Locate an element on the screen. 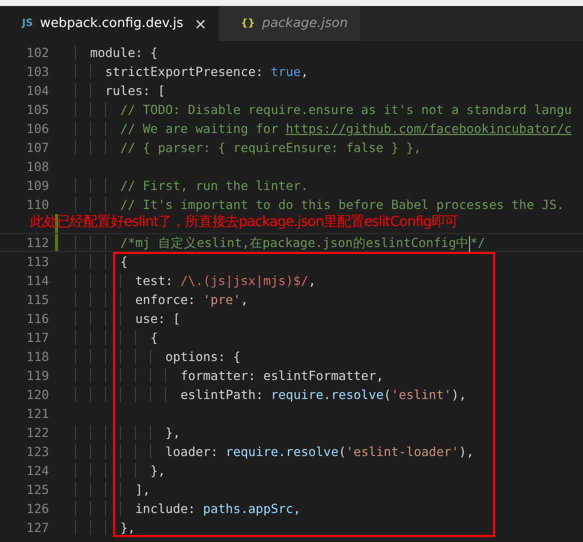 This screenshot has width=583, height=542. line-number: 102 is located at coordinates (37, 53).